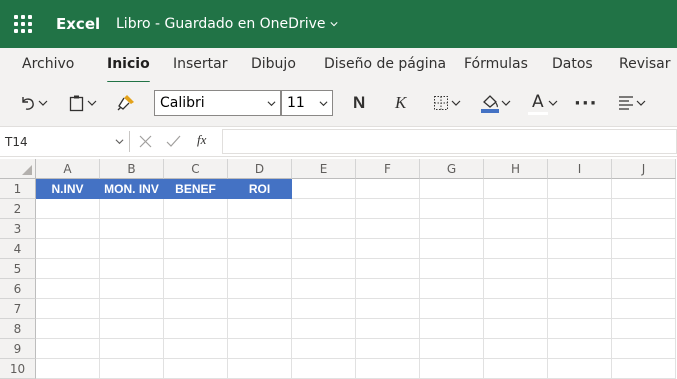  Describe the element at coordinates (631, 103) in the screenshot. I see `align-button` at that location.